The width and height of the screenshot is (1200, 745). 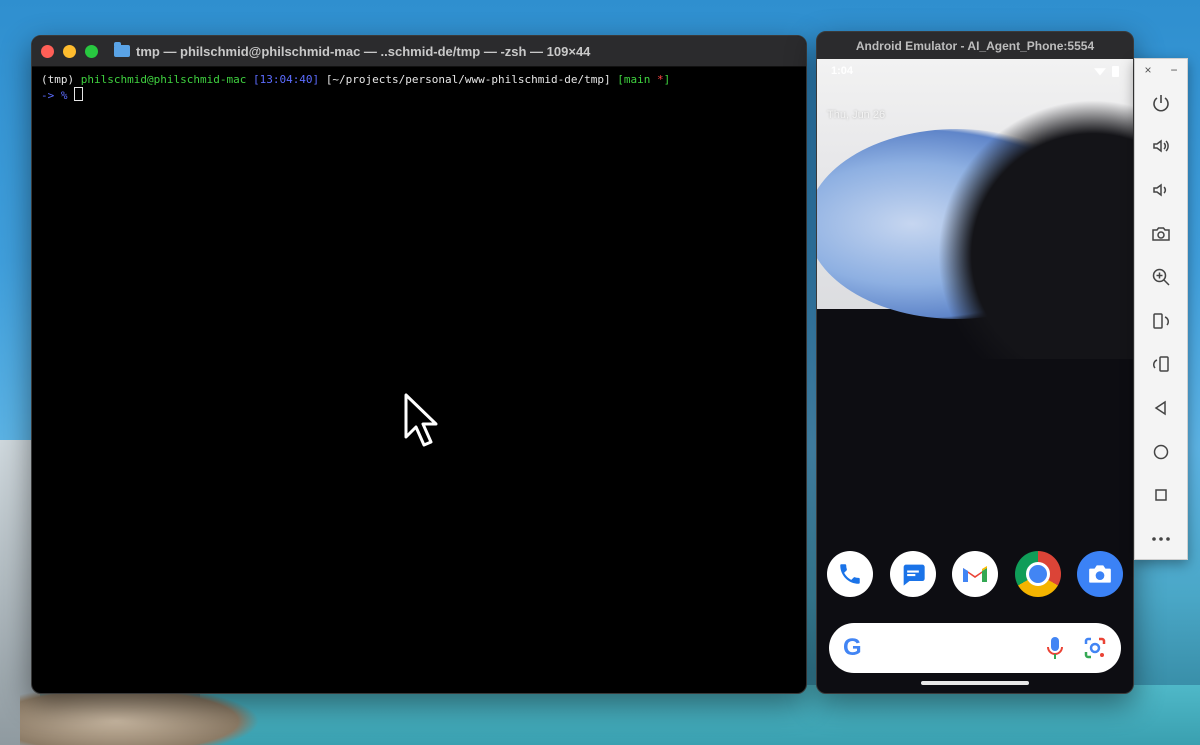 I want to click on zoom-button, so click(x=1161, y=277).